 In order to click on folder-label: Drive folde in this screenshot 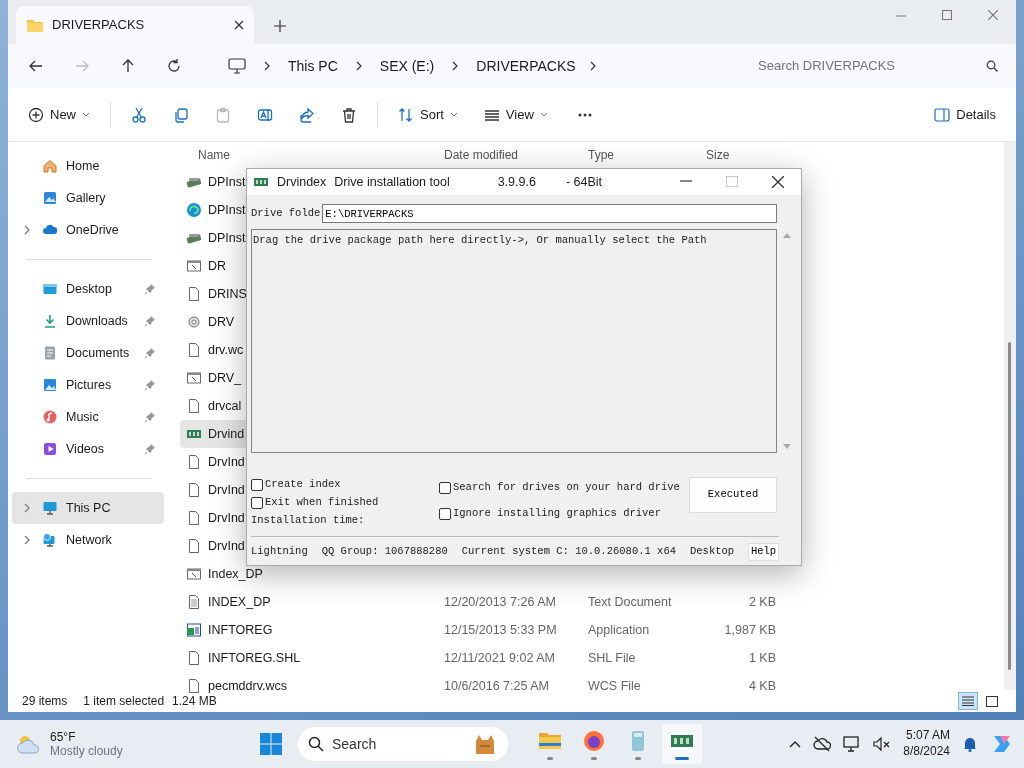, I will do `click(286, 213)`.